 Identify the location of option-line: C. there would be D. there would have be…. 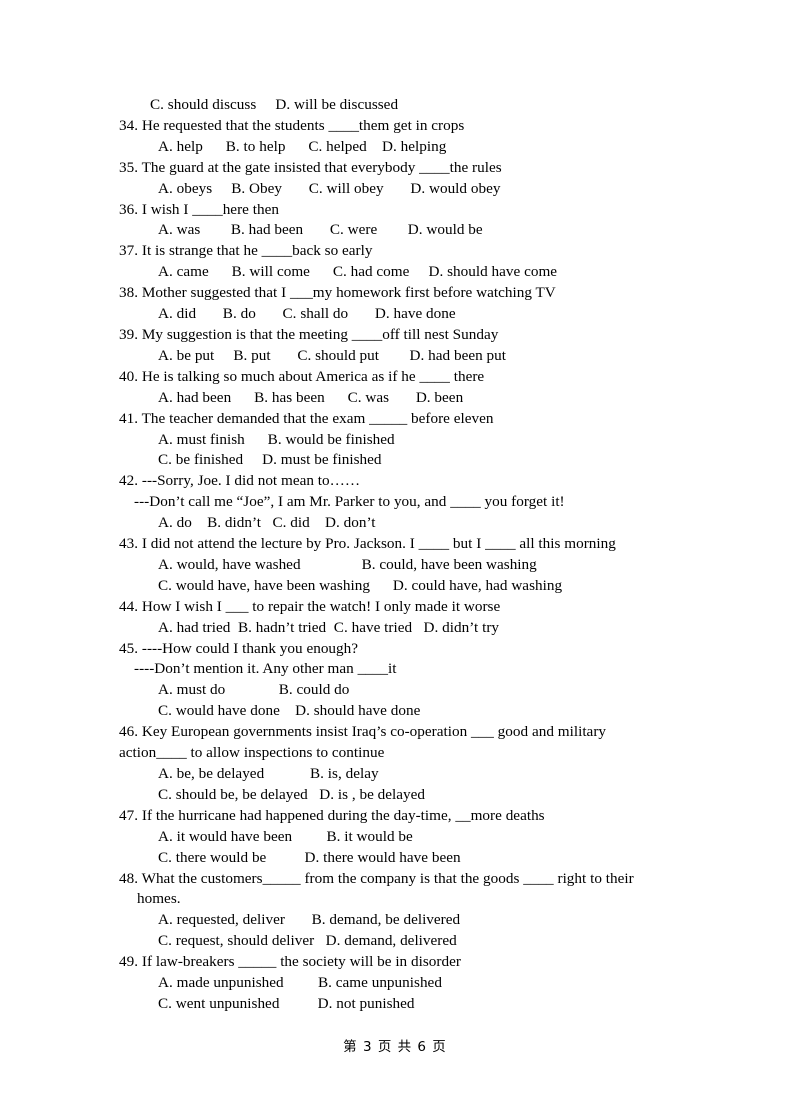
(309, 857).